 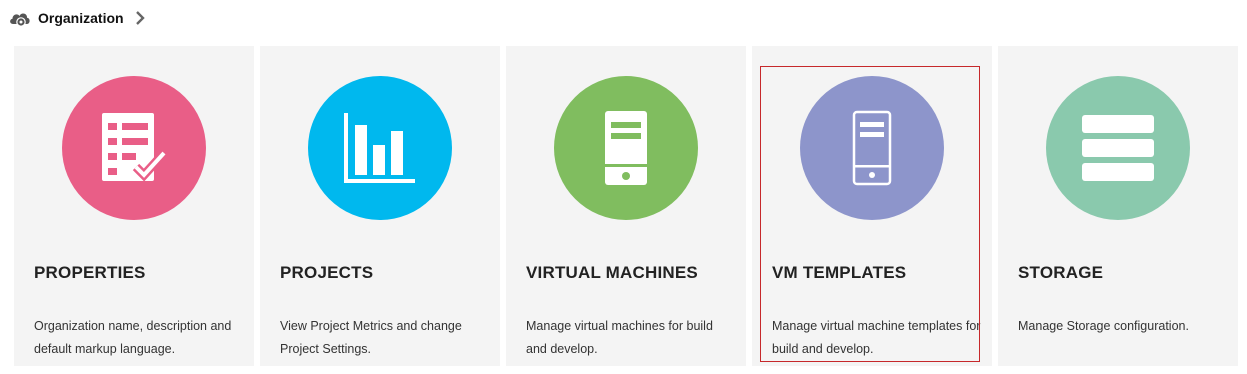 What do you see at coordinates (81, 18) in the screenshot?
I see `breadcrumb-organization: Organization` at bounding box center [81, 18].